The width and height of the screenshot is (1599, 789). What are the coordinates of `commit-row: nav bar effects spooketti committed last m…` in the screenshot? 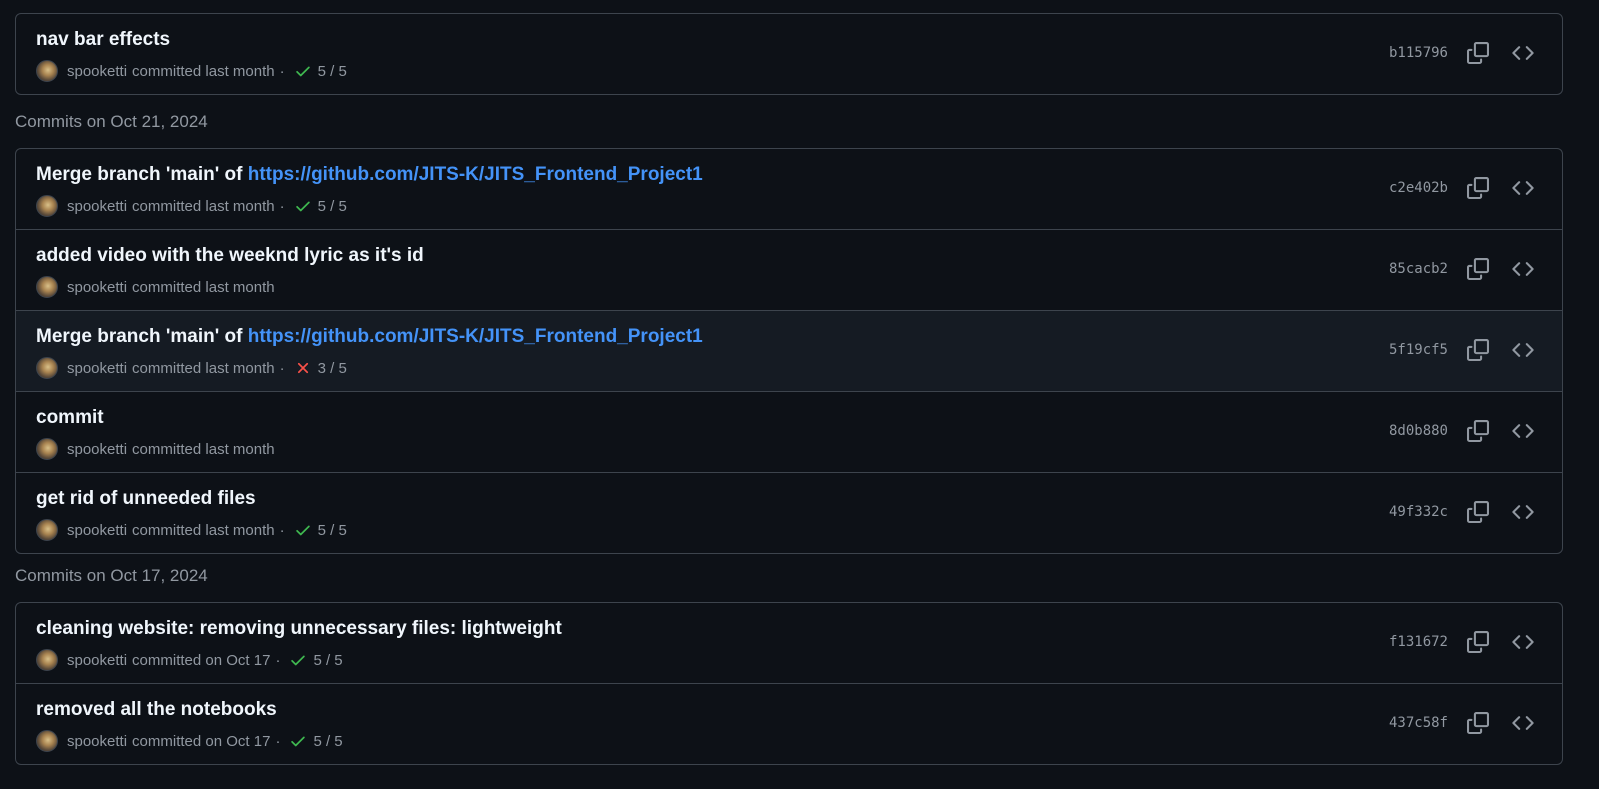 It's located at (789, 54).